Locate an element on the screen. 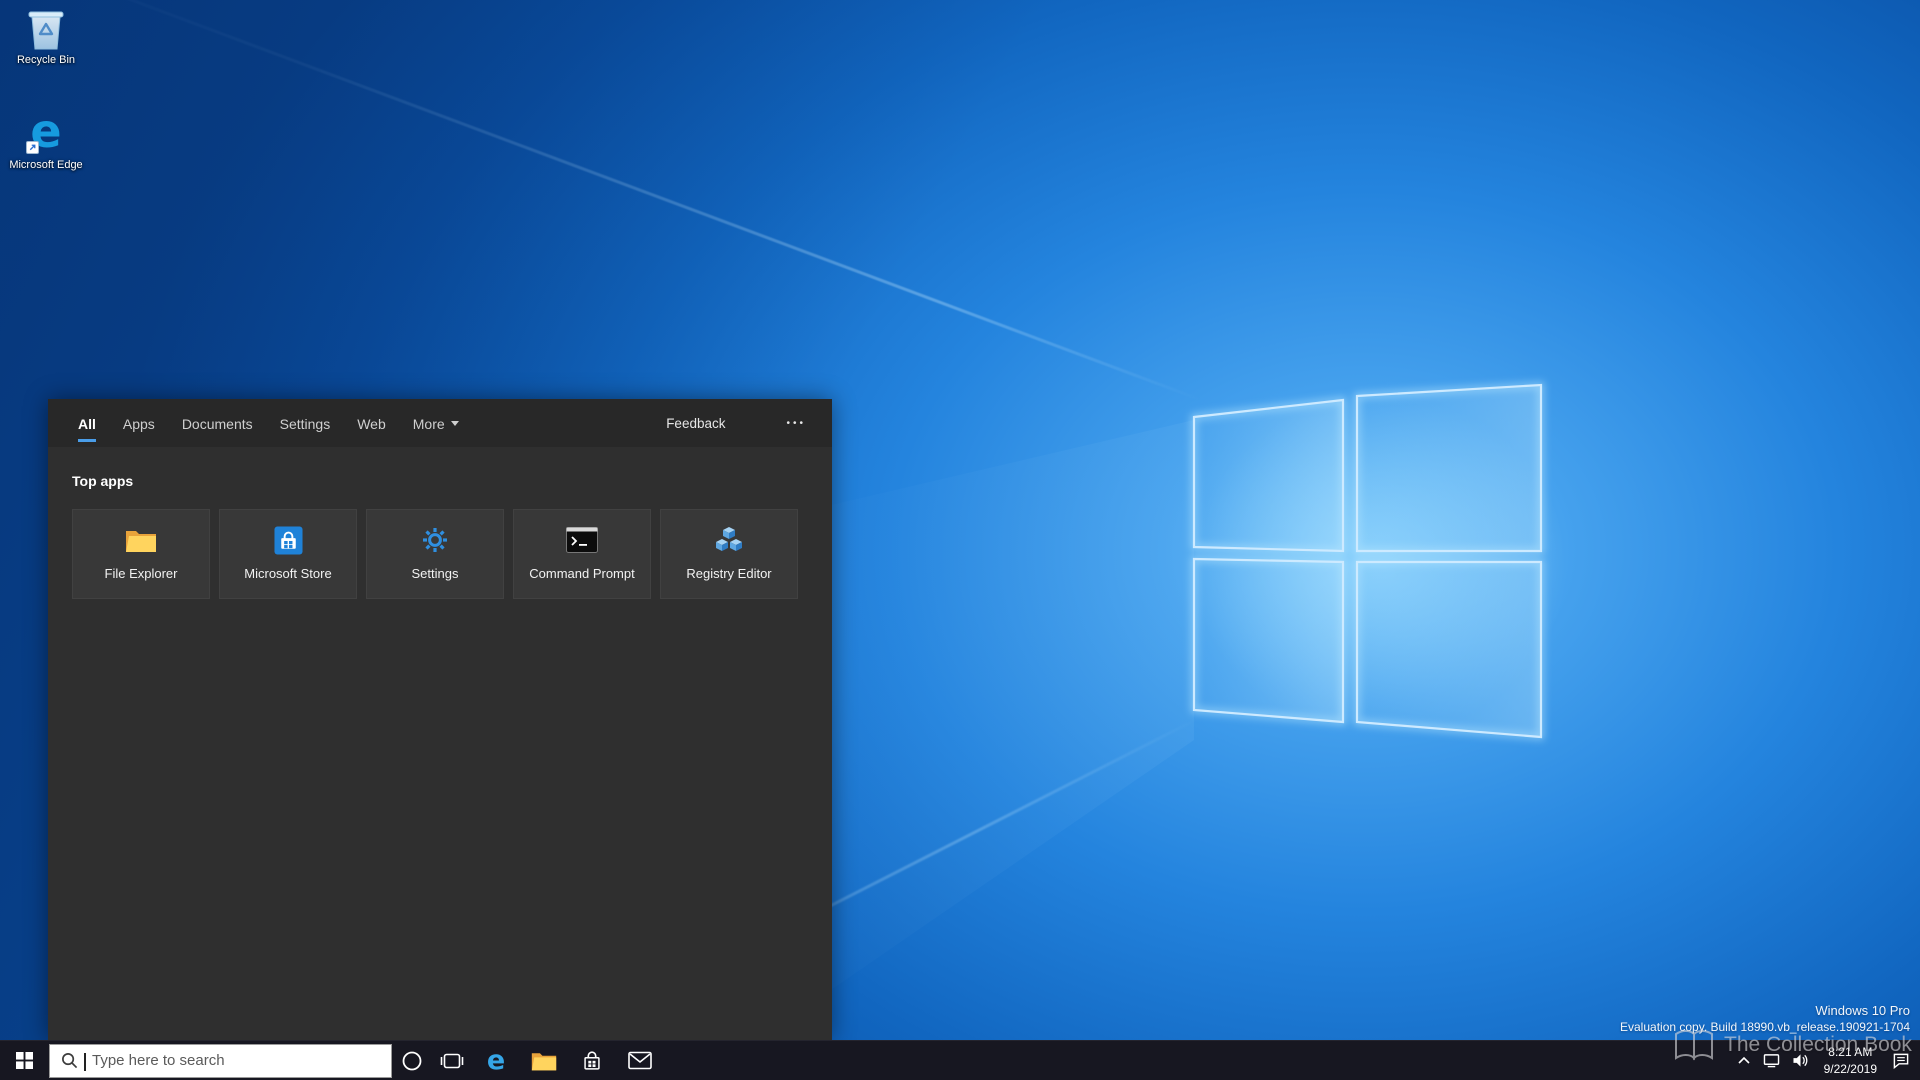 The height and width of the screenshot is (1080, 1920). system-tray: 8:21 AM 9/22/2019 is located at coordinates (1825, 1060).